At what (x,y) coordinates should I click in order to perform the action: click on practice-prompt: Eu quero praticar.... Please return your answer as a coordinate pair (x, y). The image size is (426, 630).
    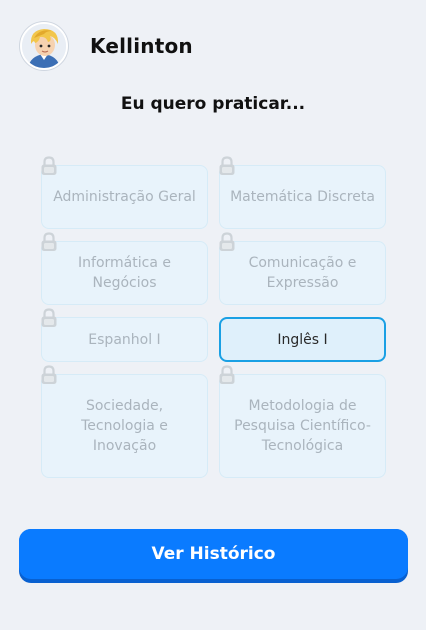
    Looking at the image, I should click on (213, 104).